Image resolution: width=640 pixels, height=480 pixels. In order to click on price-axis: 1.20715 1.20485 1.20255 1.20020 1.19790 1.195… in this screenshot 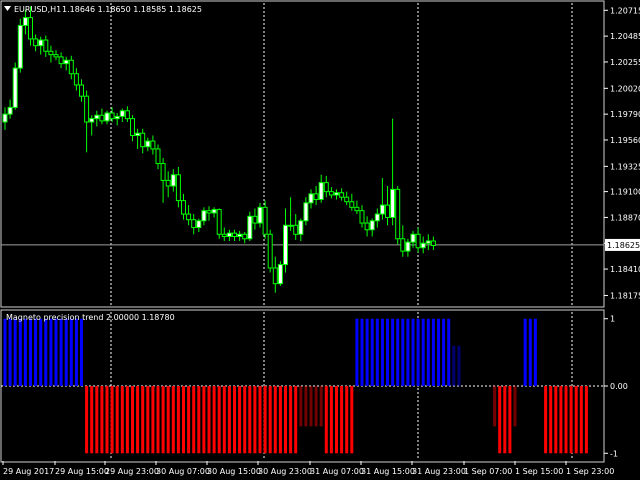, I will do `click(622, 153)`.